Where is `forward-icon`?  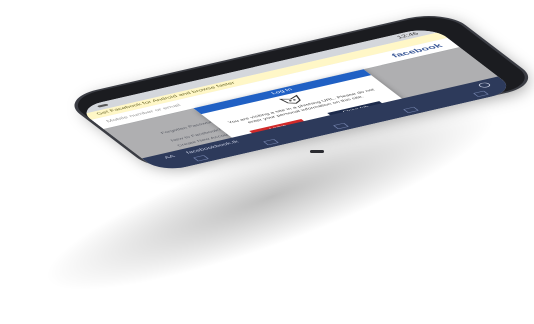
forward-icon is located at coordinates (271, 142).